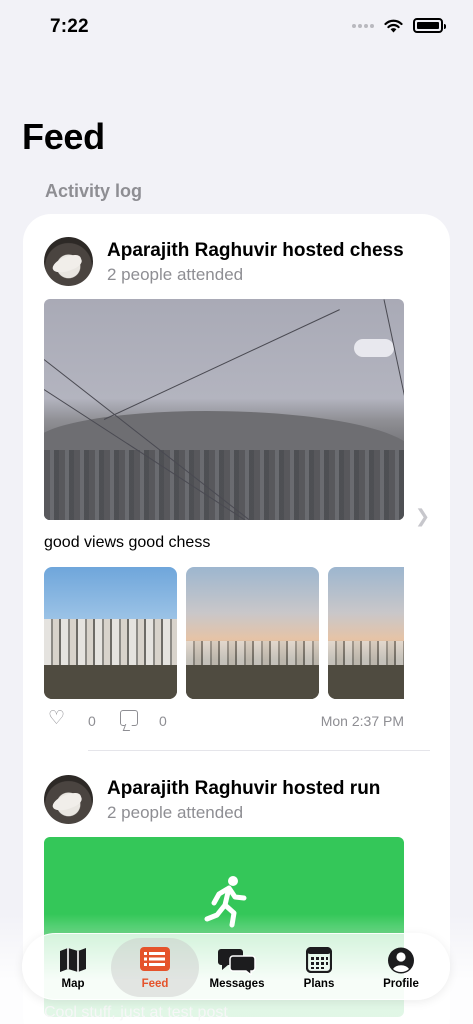  What do you see at coordinates (362, 721) in the screenshot?
I see `post-timestamp: Mon 2:37 PM` at bounding box center [362, 721].